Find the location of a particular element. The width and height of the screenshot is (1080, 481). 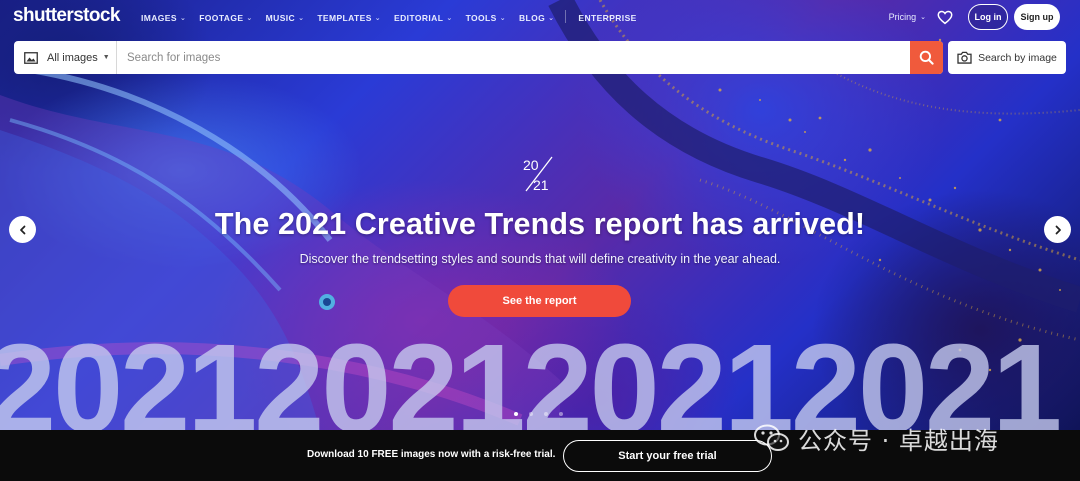

nav-item-editorial: EDITORIAL ⌄ is located at coordinates (423, 17).